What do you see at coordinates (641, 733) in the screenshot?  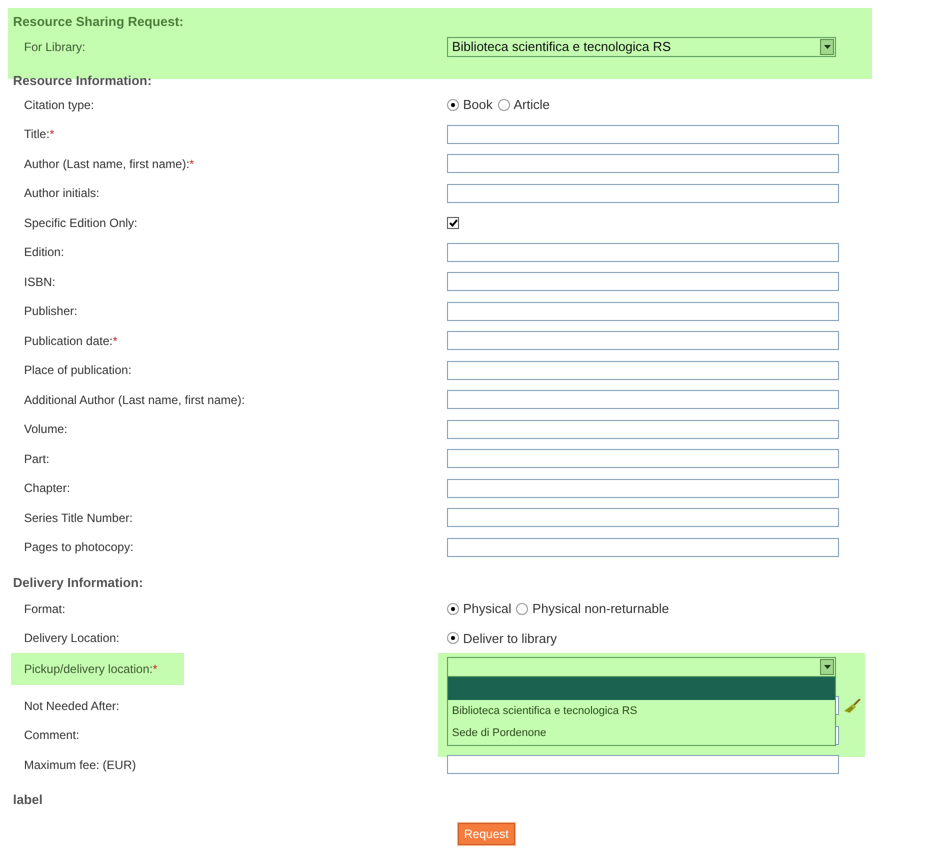 I see `dropdown-option: Sede di Pordenone` at bounding box center [641, 733].